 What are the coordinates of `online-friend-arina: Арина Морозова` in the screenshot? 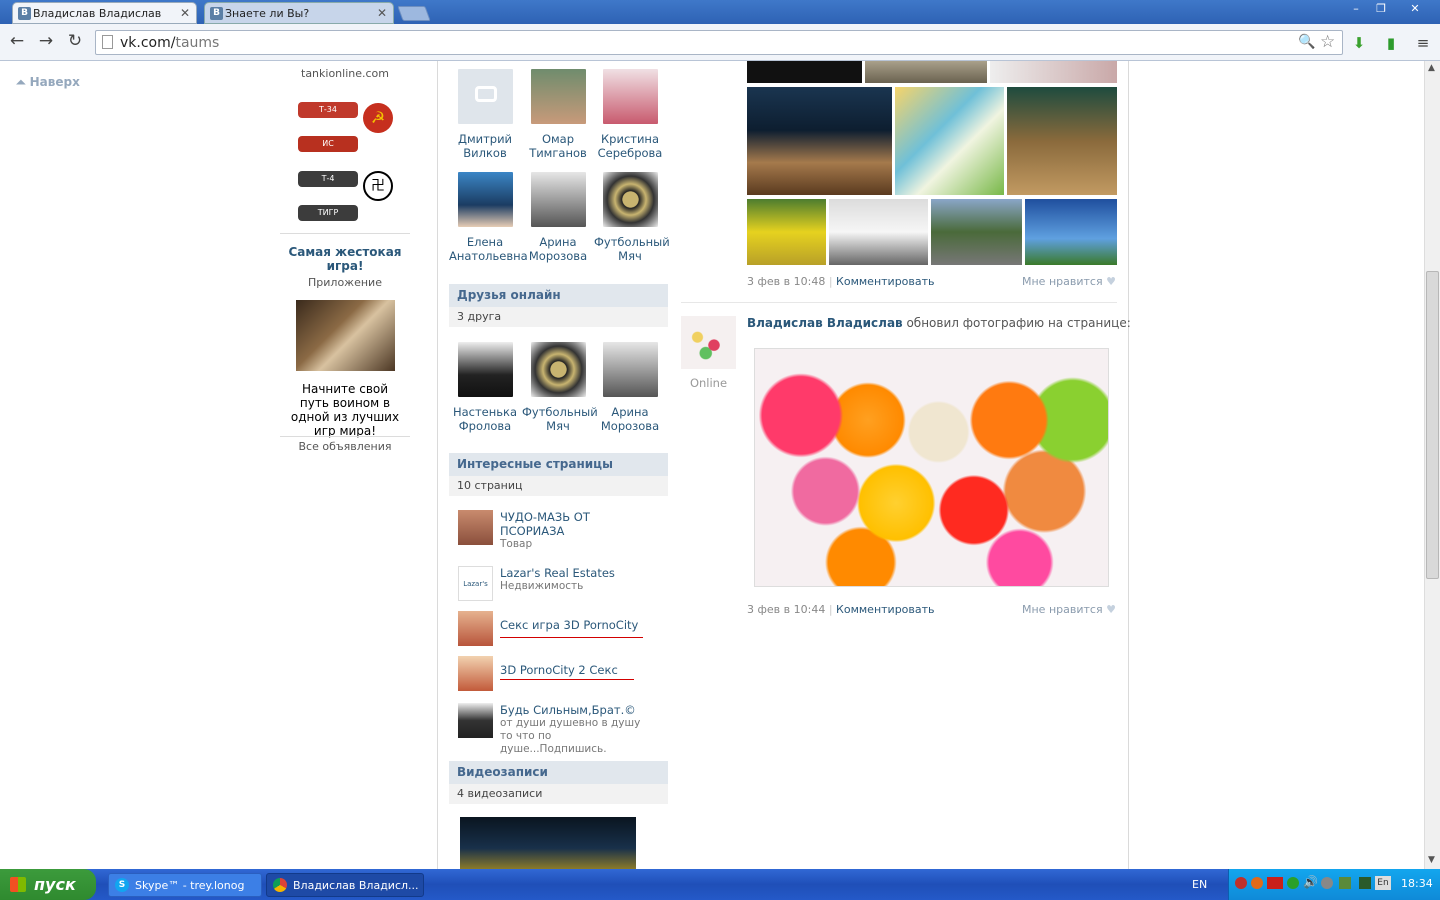 It's located at (630, 387).